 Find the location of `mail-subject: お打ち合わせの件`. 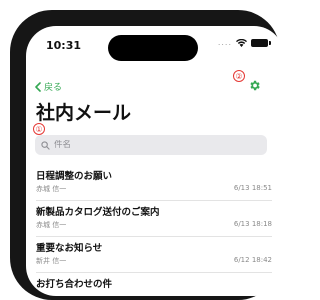

mail-subject: お打ち合わせの件 is located at coordinates (74, 284).